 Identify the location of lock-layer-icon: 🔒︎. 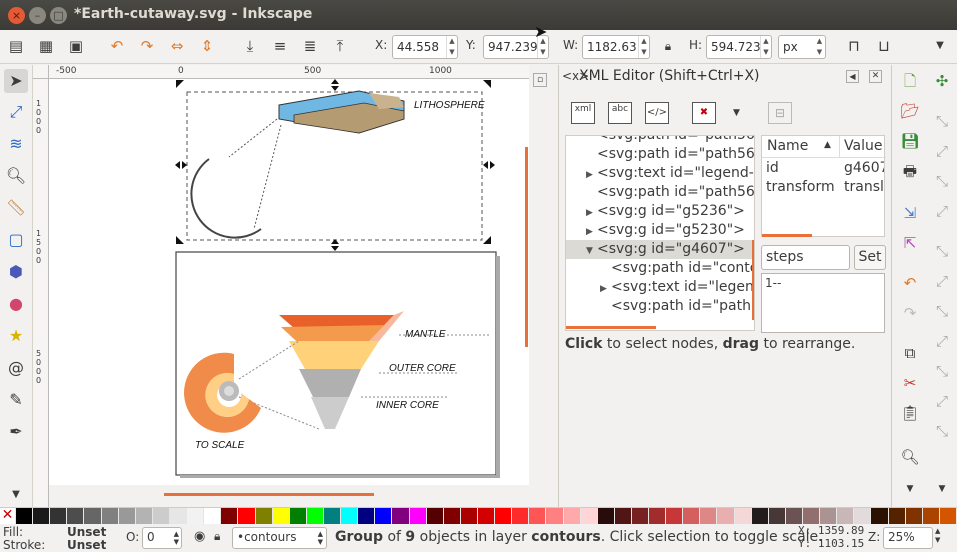
(217, 536).